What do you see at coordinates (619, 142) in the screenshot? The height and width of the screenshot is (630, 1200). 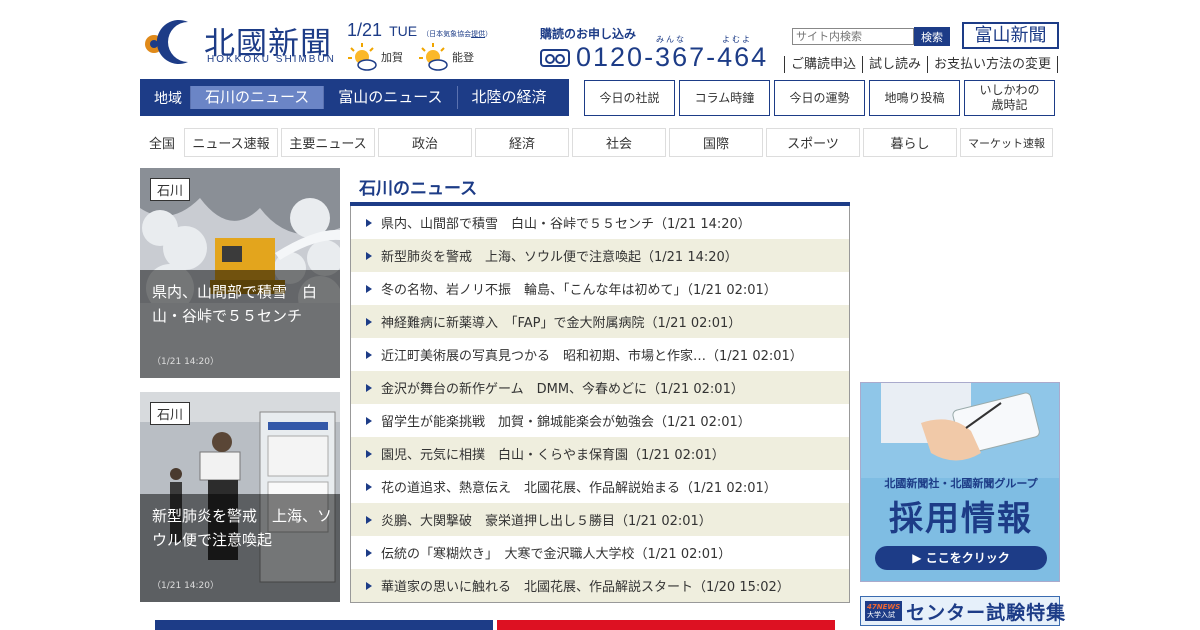 I see `cat-society: 社会` at bounding box center [619, 142].